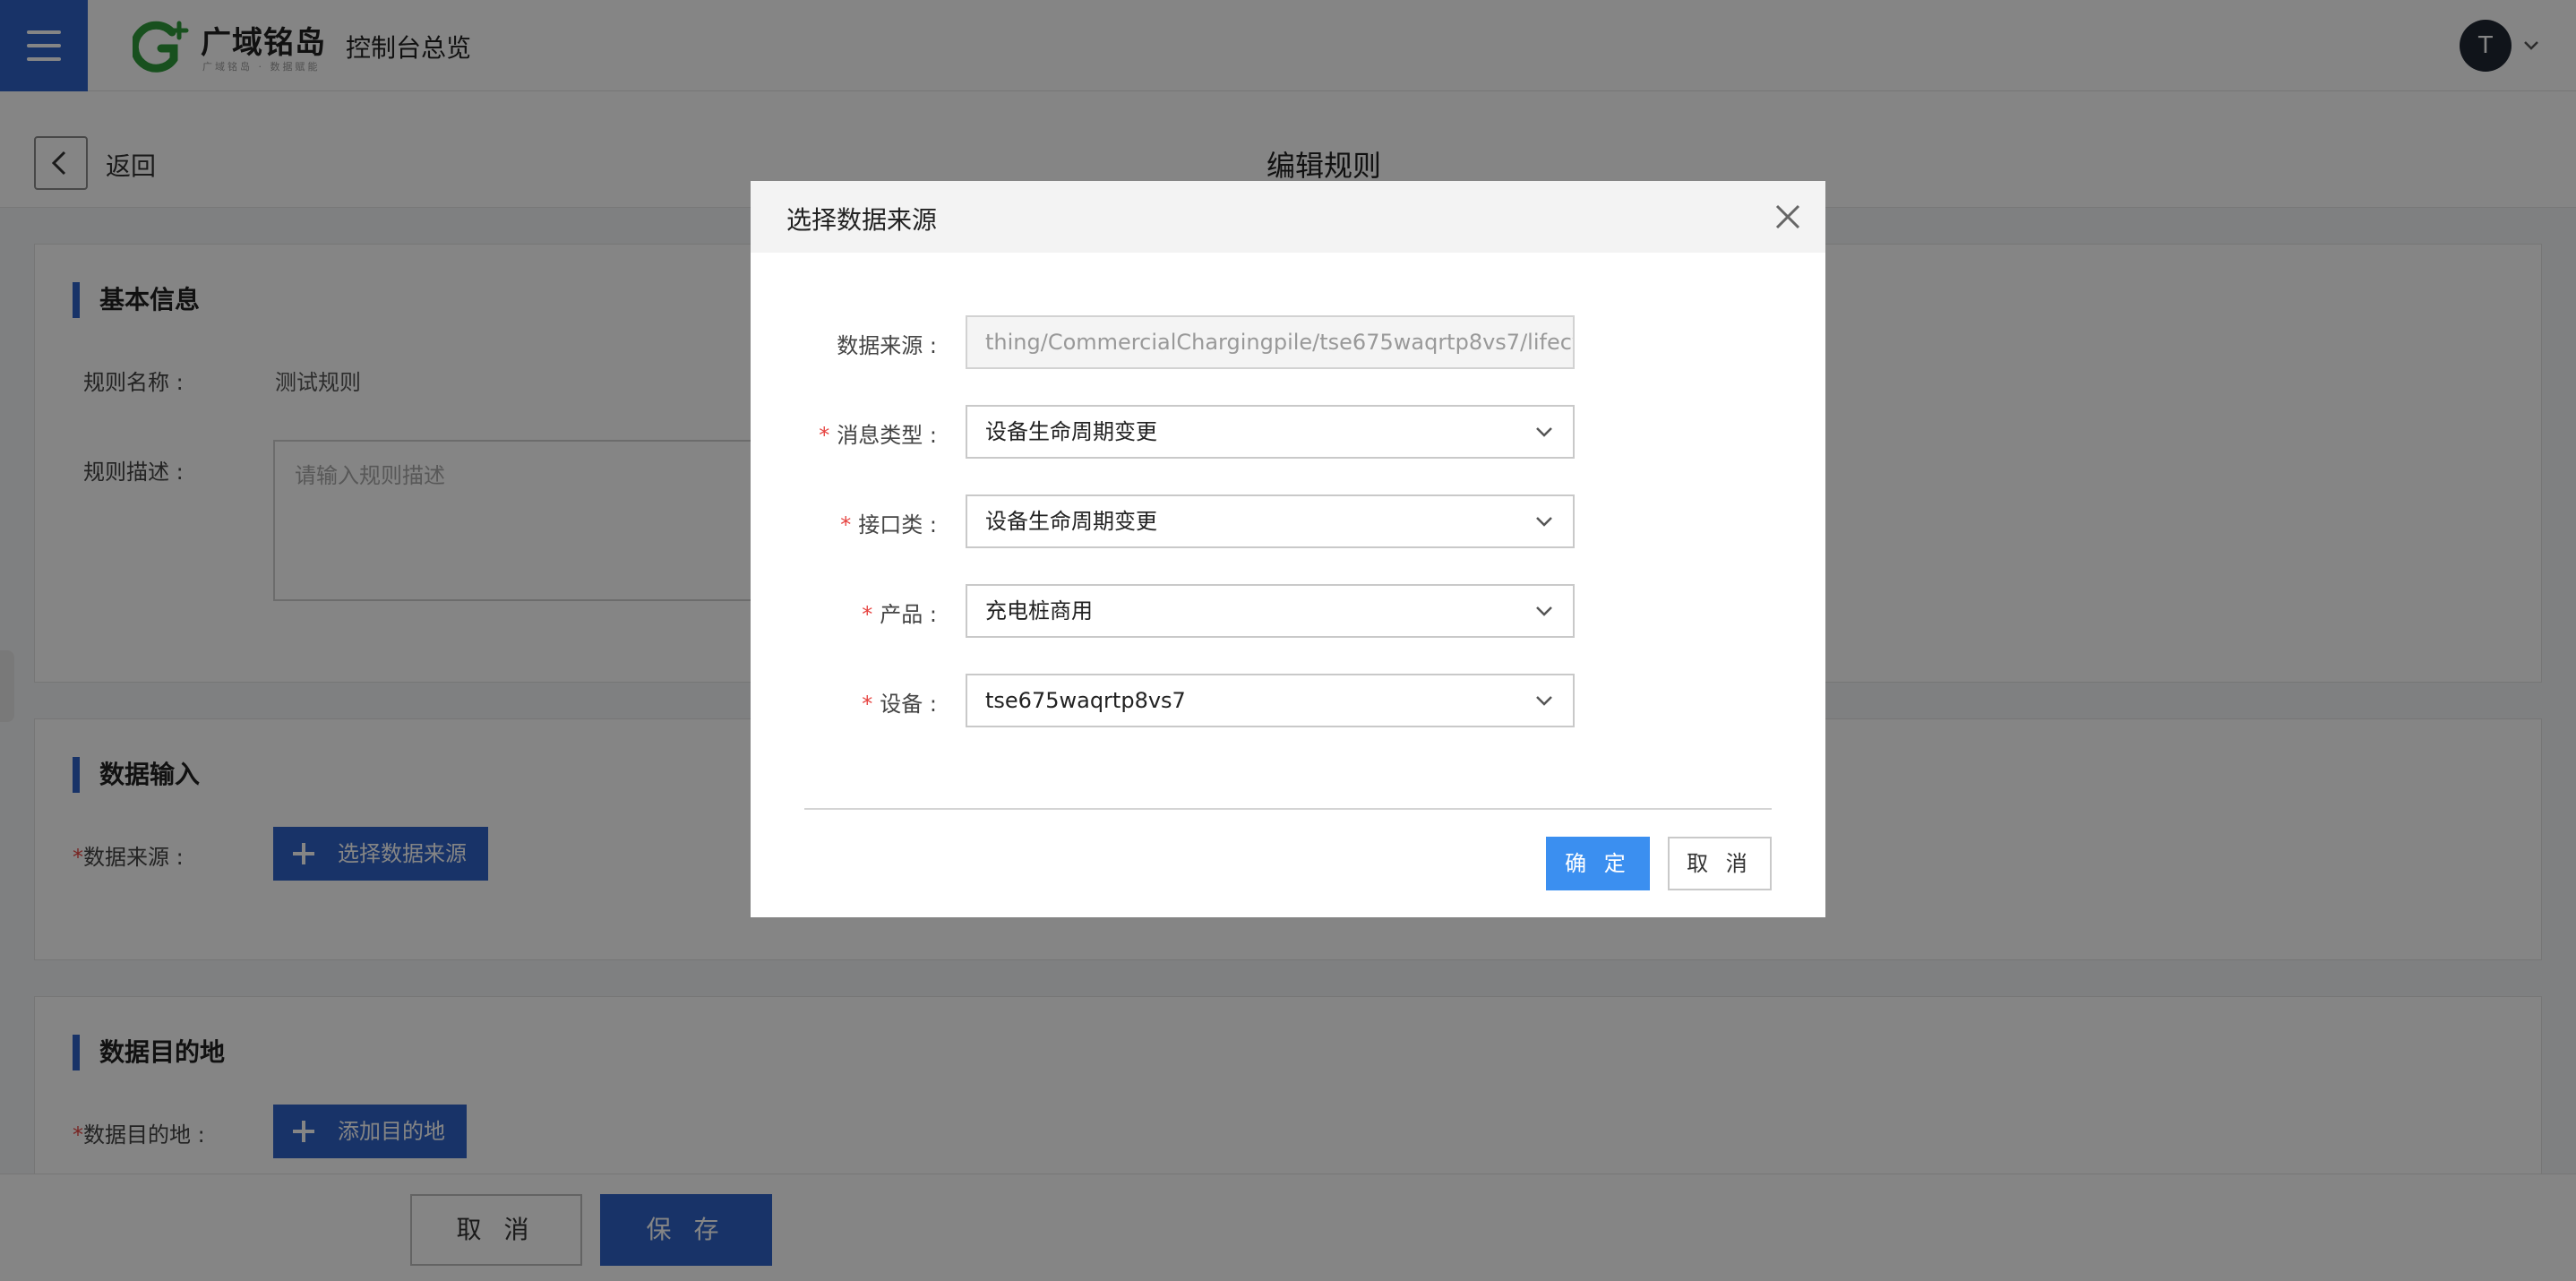  I want to click on dialog-title: 选择数据来源, so click(862, 220).